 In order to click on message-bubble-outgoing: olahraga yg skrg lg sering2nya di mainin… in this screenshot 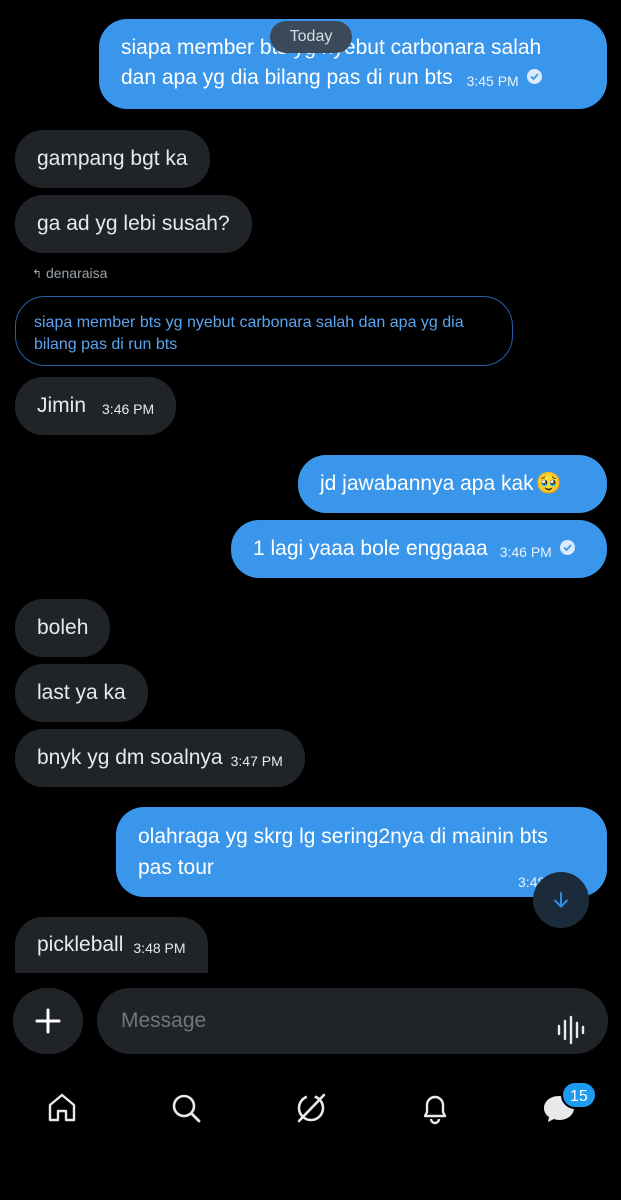, I will do `click(361, 852)`.